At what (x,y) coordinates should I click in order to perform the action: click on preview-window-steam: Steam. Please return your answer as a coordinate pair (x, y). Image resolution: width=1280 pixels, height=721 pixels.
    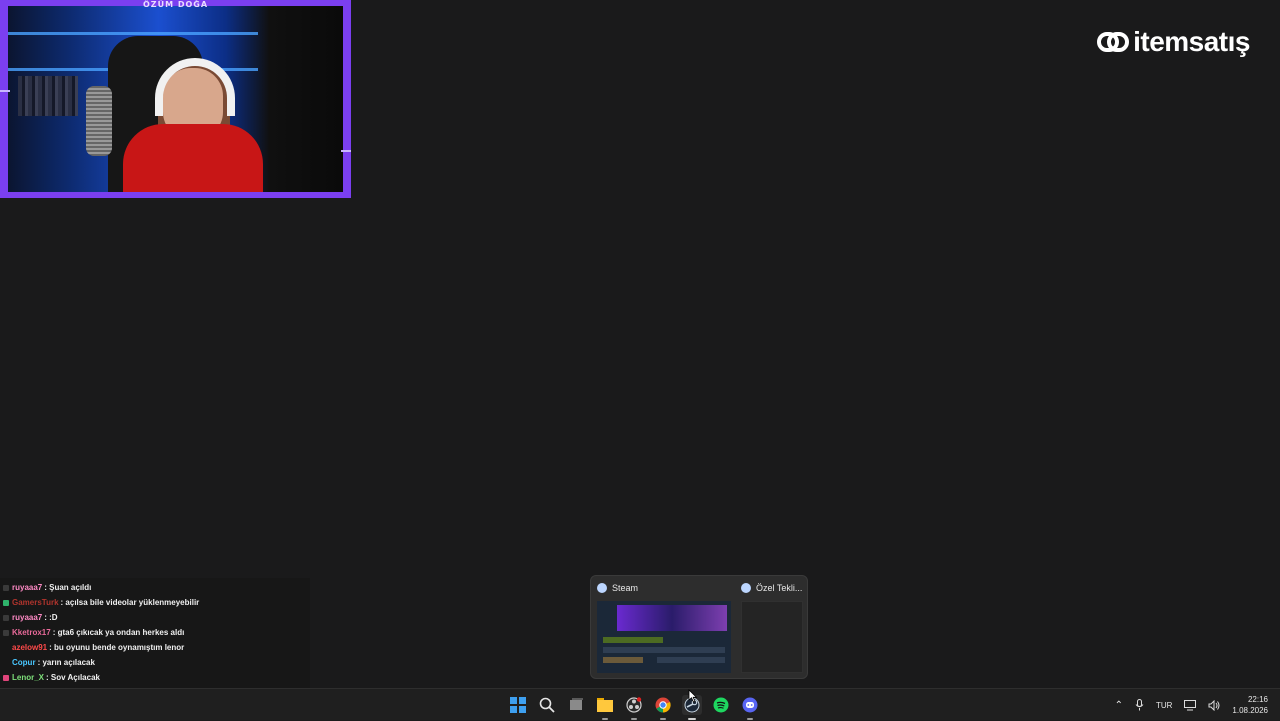
    Looking at the image, I should click on (617, 588).